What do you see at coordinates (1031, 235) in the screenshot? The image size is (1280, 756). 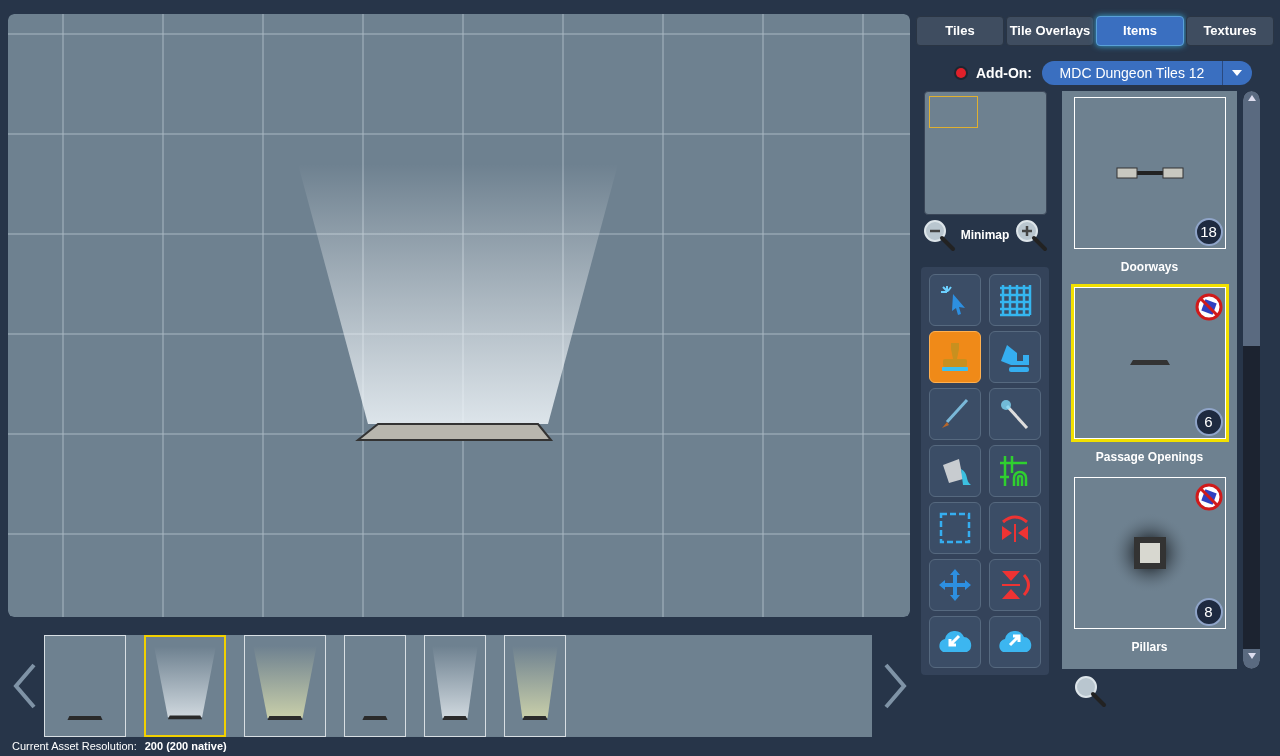 I see `zoom-in-icon` at bounding box center [1031, 235].